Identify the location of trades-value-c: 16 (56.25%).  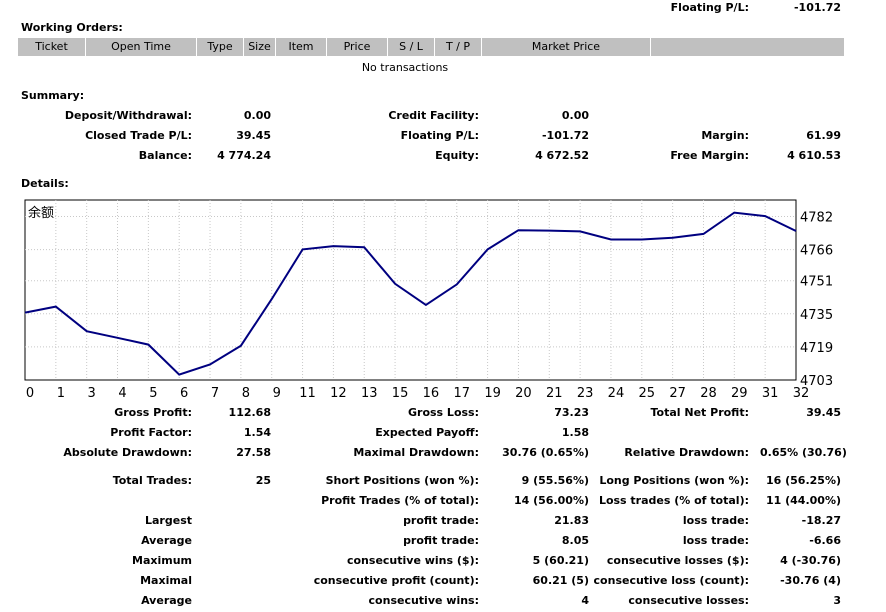
(803, 480).